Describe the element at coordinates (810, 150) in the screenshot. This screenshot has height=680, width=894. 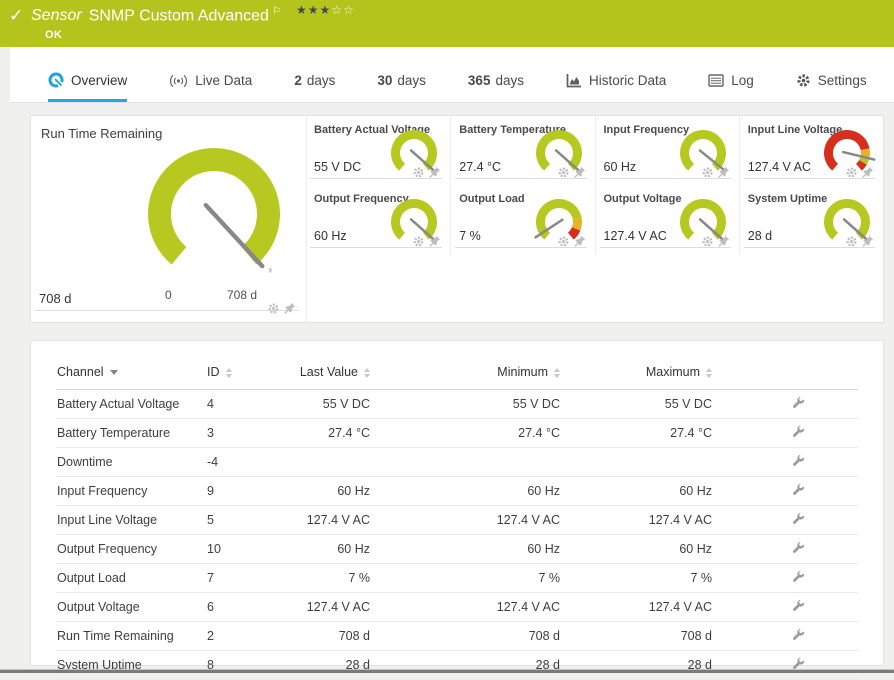
I see `gauge-cell-input-line-voltage: Input Line Voltage 127.4 V AC` at that location.